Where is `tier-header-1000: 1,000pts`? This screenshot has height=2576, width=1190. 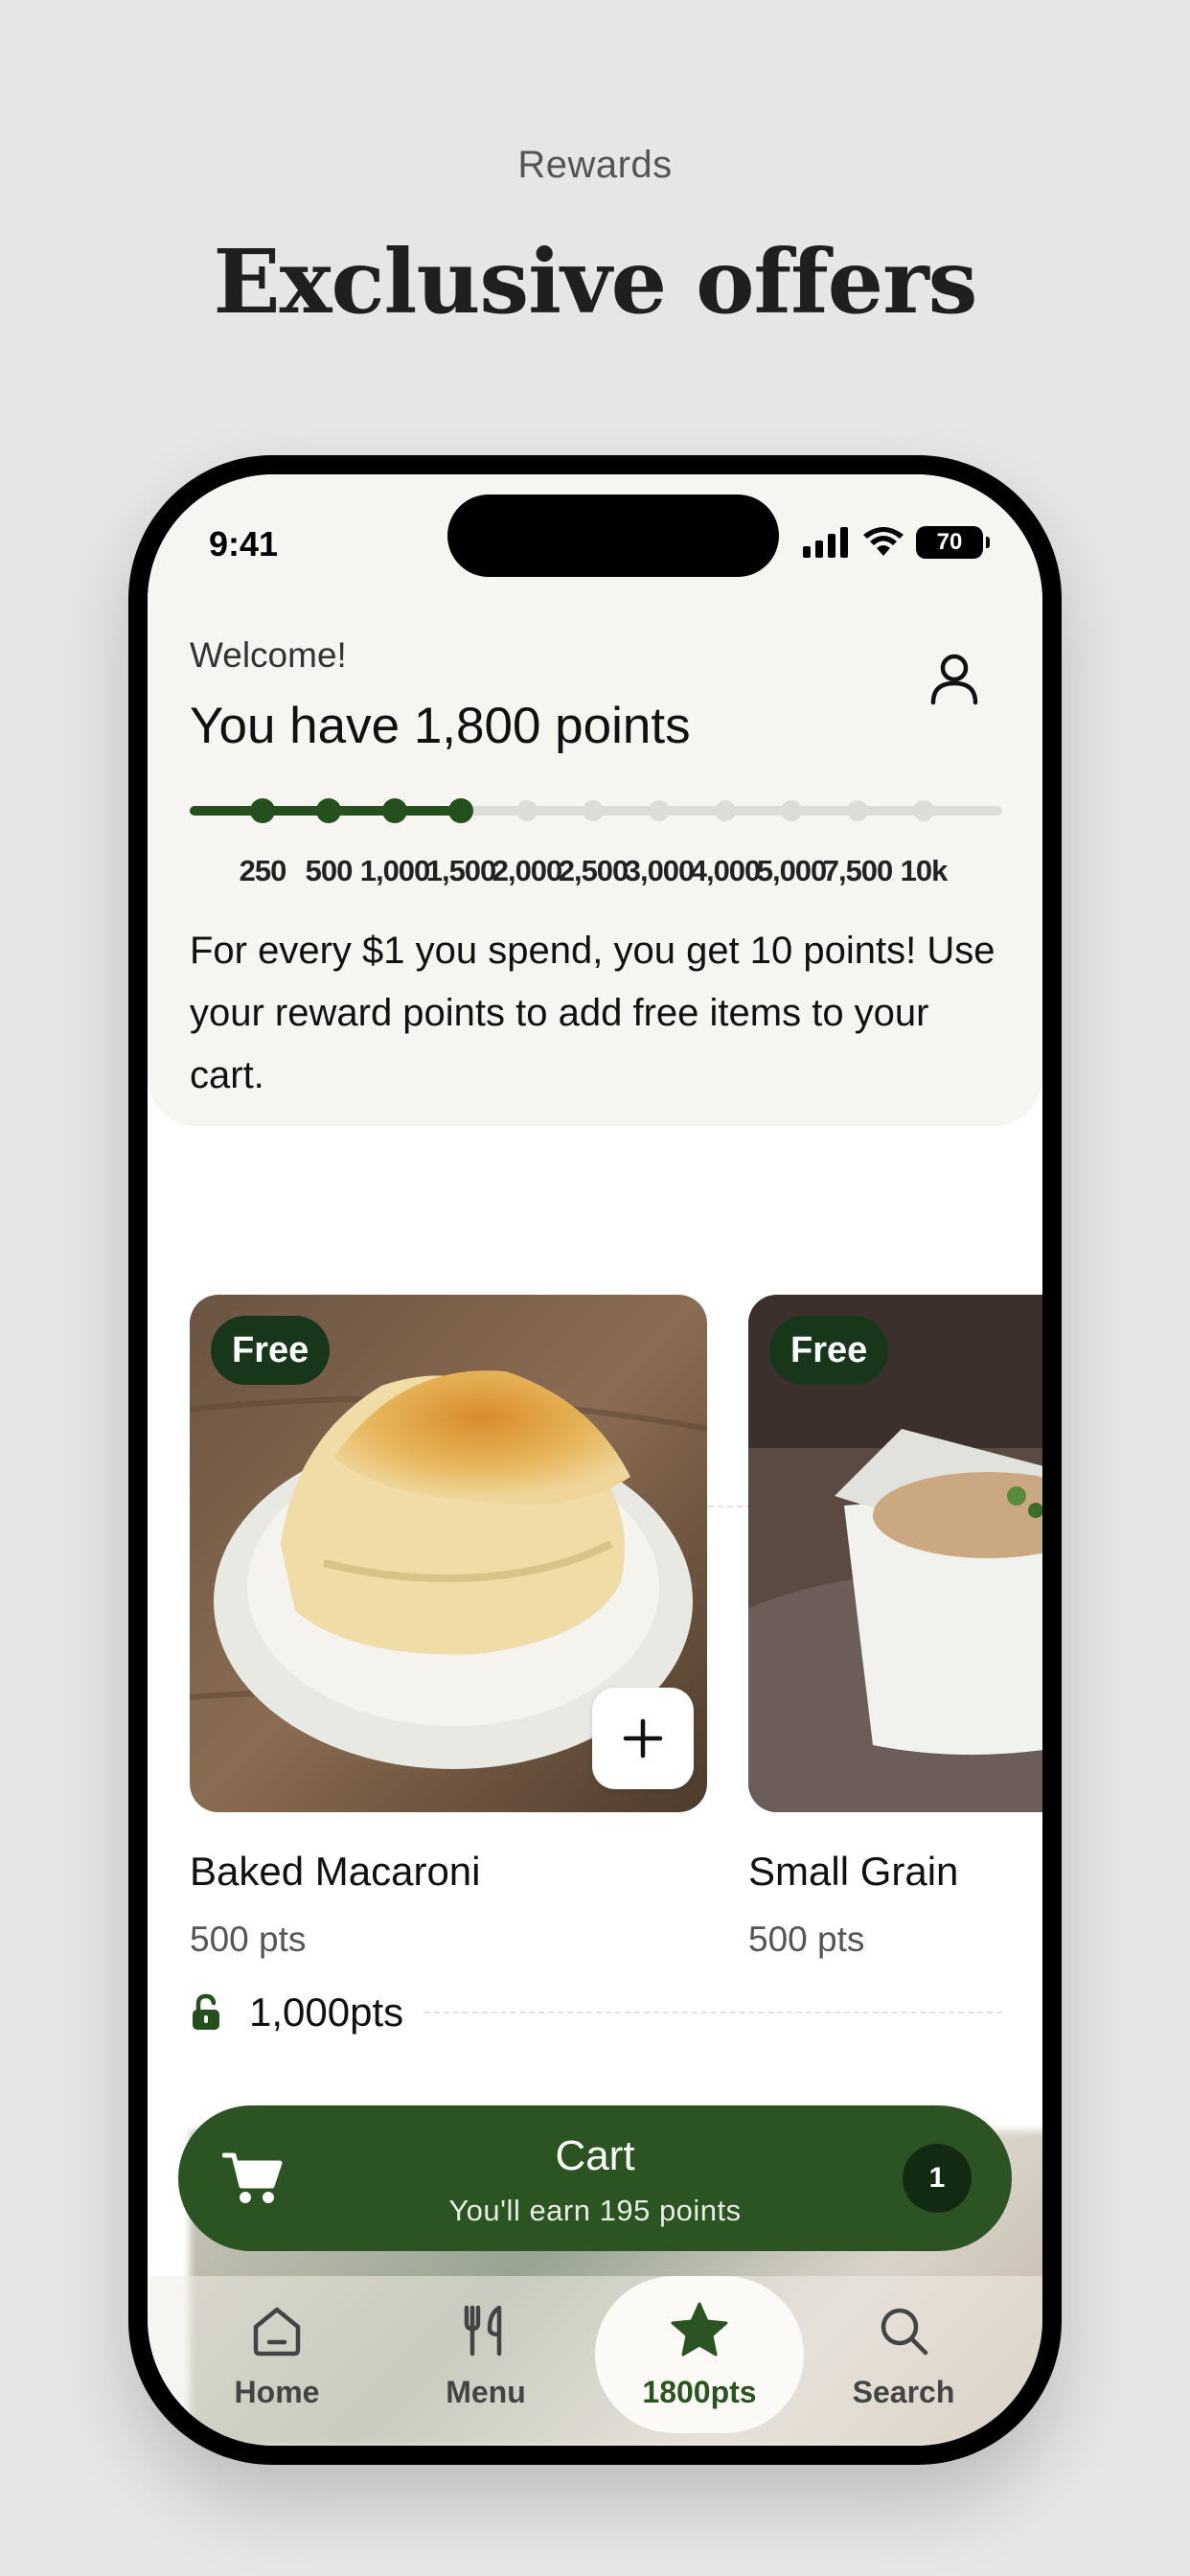 tier-header-1000: 1,000pts is located at coordinates (596, 2012).